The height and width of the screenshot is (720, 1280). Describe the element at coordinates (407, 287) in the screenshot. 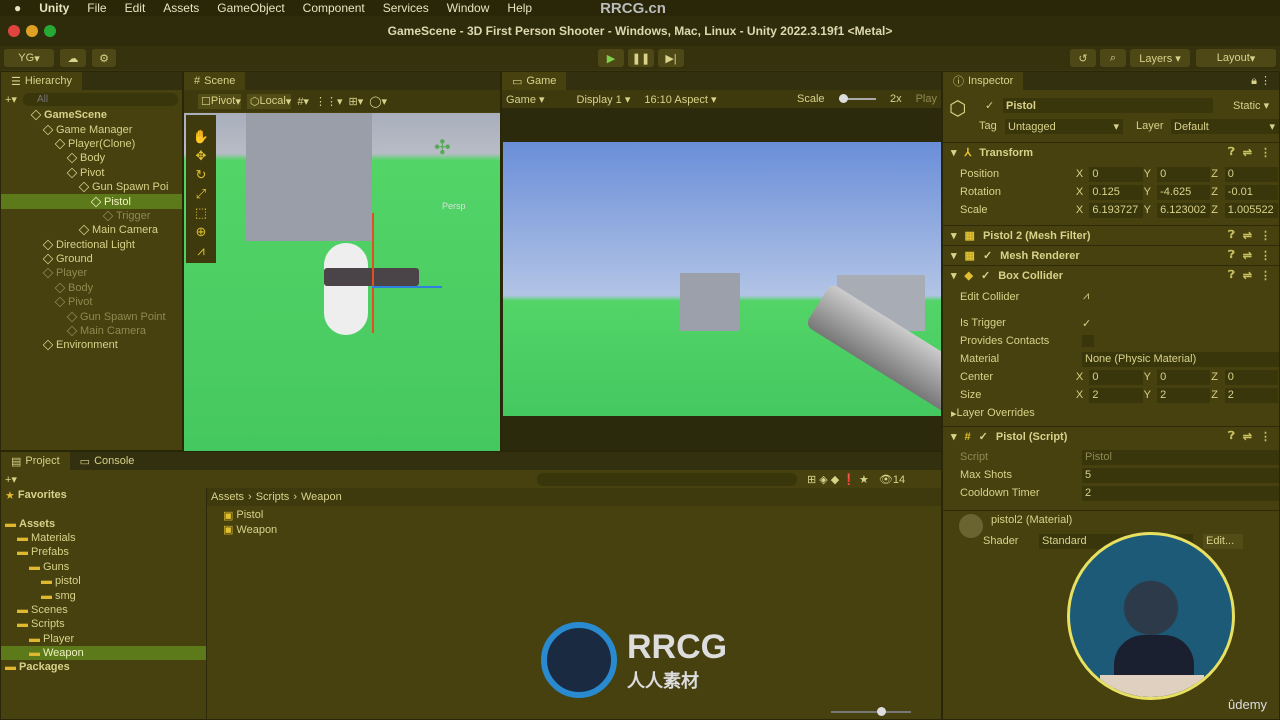

I see `gizmo-z-axis` at that location.